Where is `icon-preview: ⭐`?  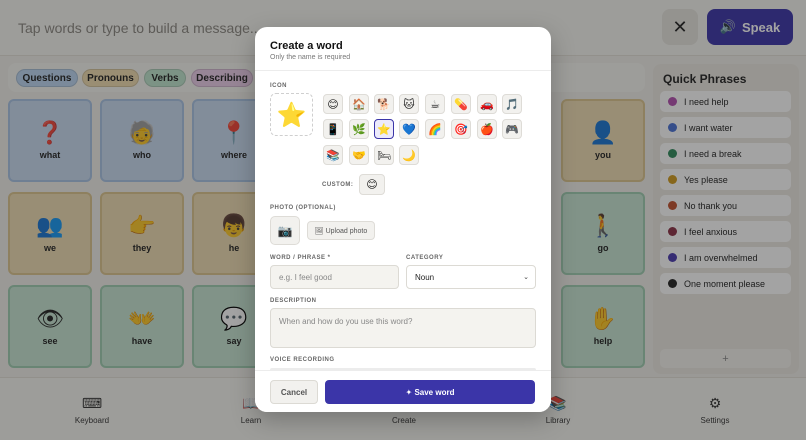 icon-preview: ⭐ is located at coordinates (291, 114).